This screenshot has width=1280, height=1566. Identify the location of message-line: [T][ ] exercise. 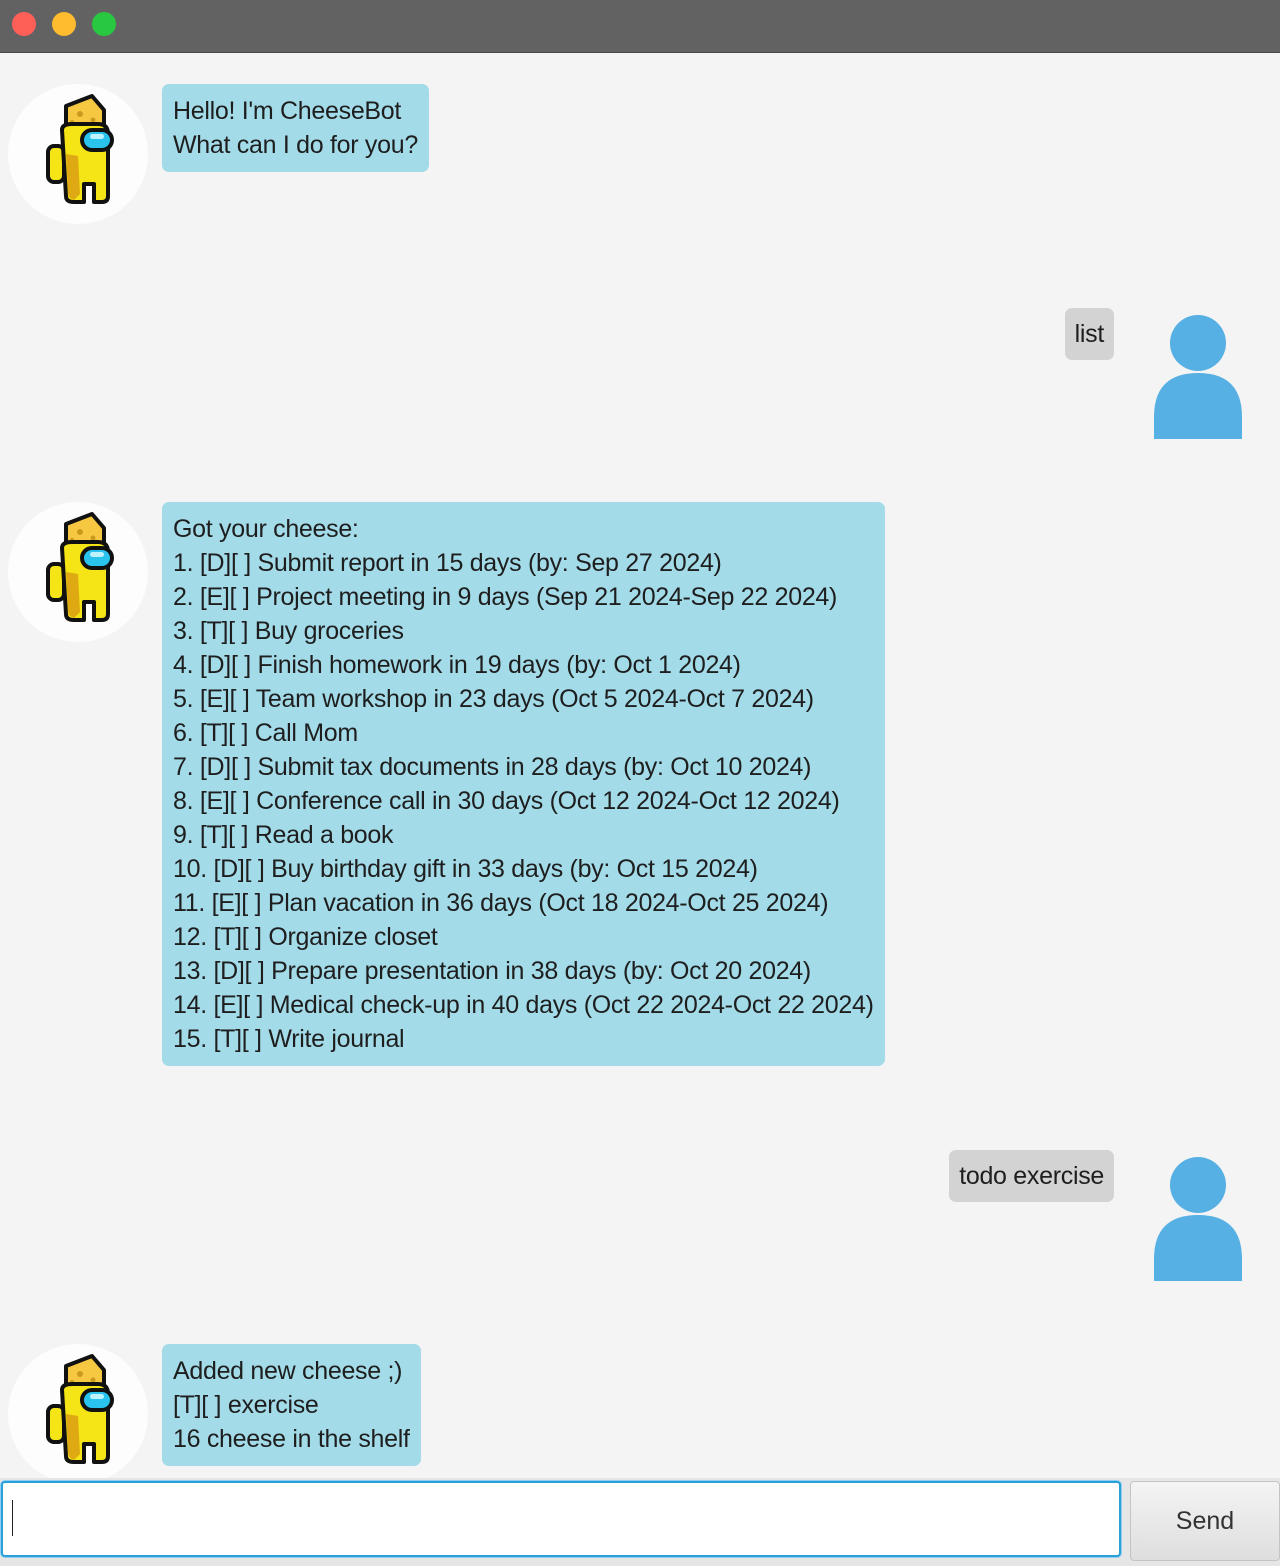
(246, 1405).